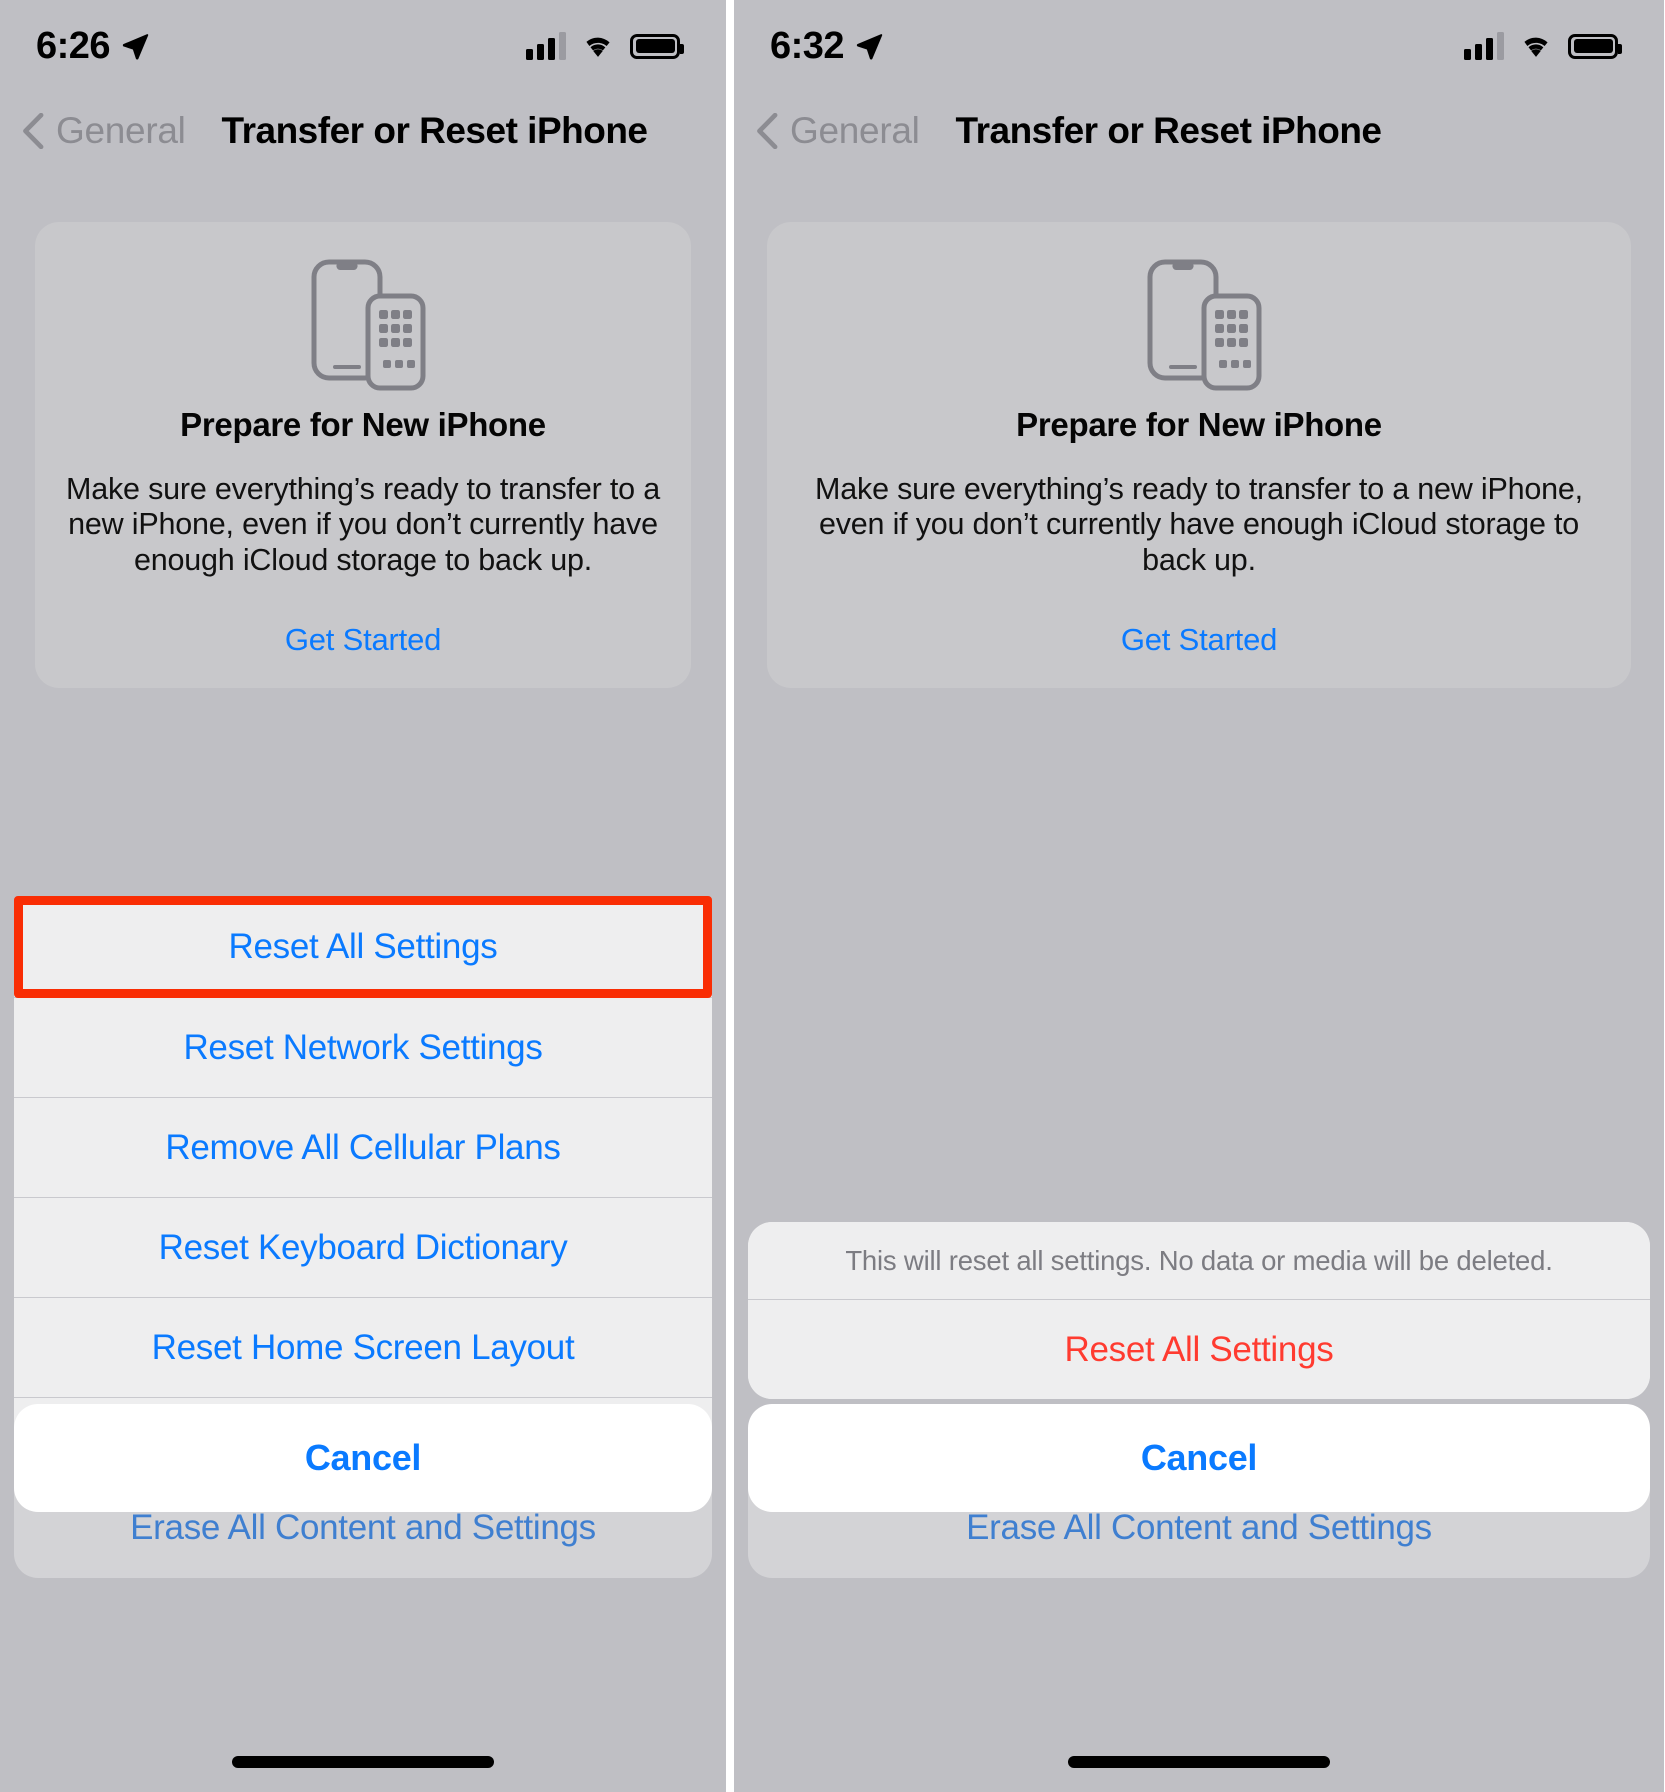 Image resolution: width=1665 pixels, height=1792 pixels. I want to click on remove-all-cellular-plans-button: Remove All Cellular Plans, so click(363, 1147).